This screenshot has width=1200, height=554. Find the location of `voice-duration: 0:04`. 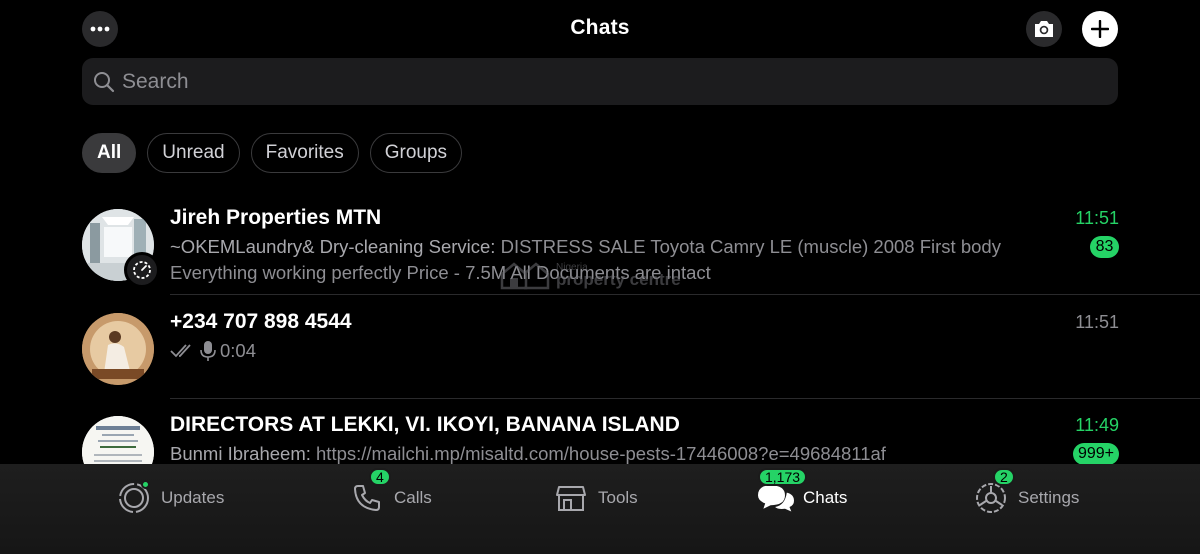

voice-duration: 0:04 is located at coordinates (238, 350).